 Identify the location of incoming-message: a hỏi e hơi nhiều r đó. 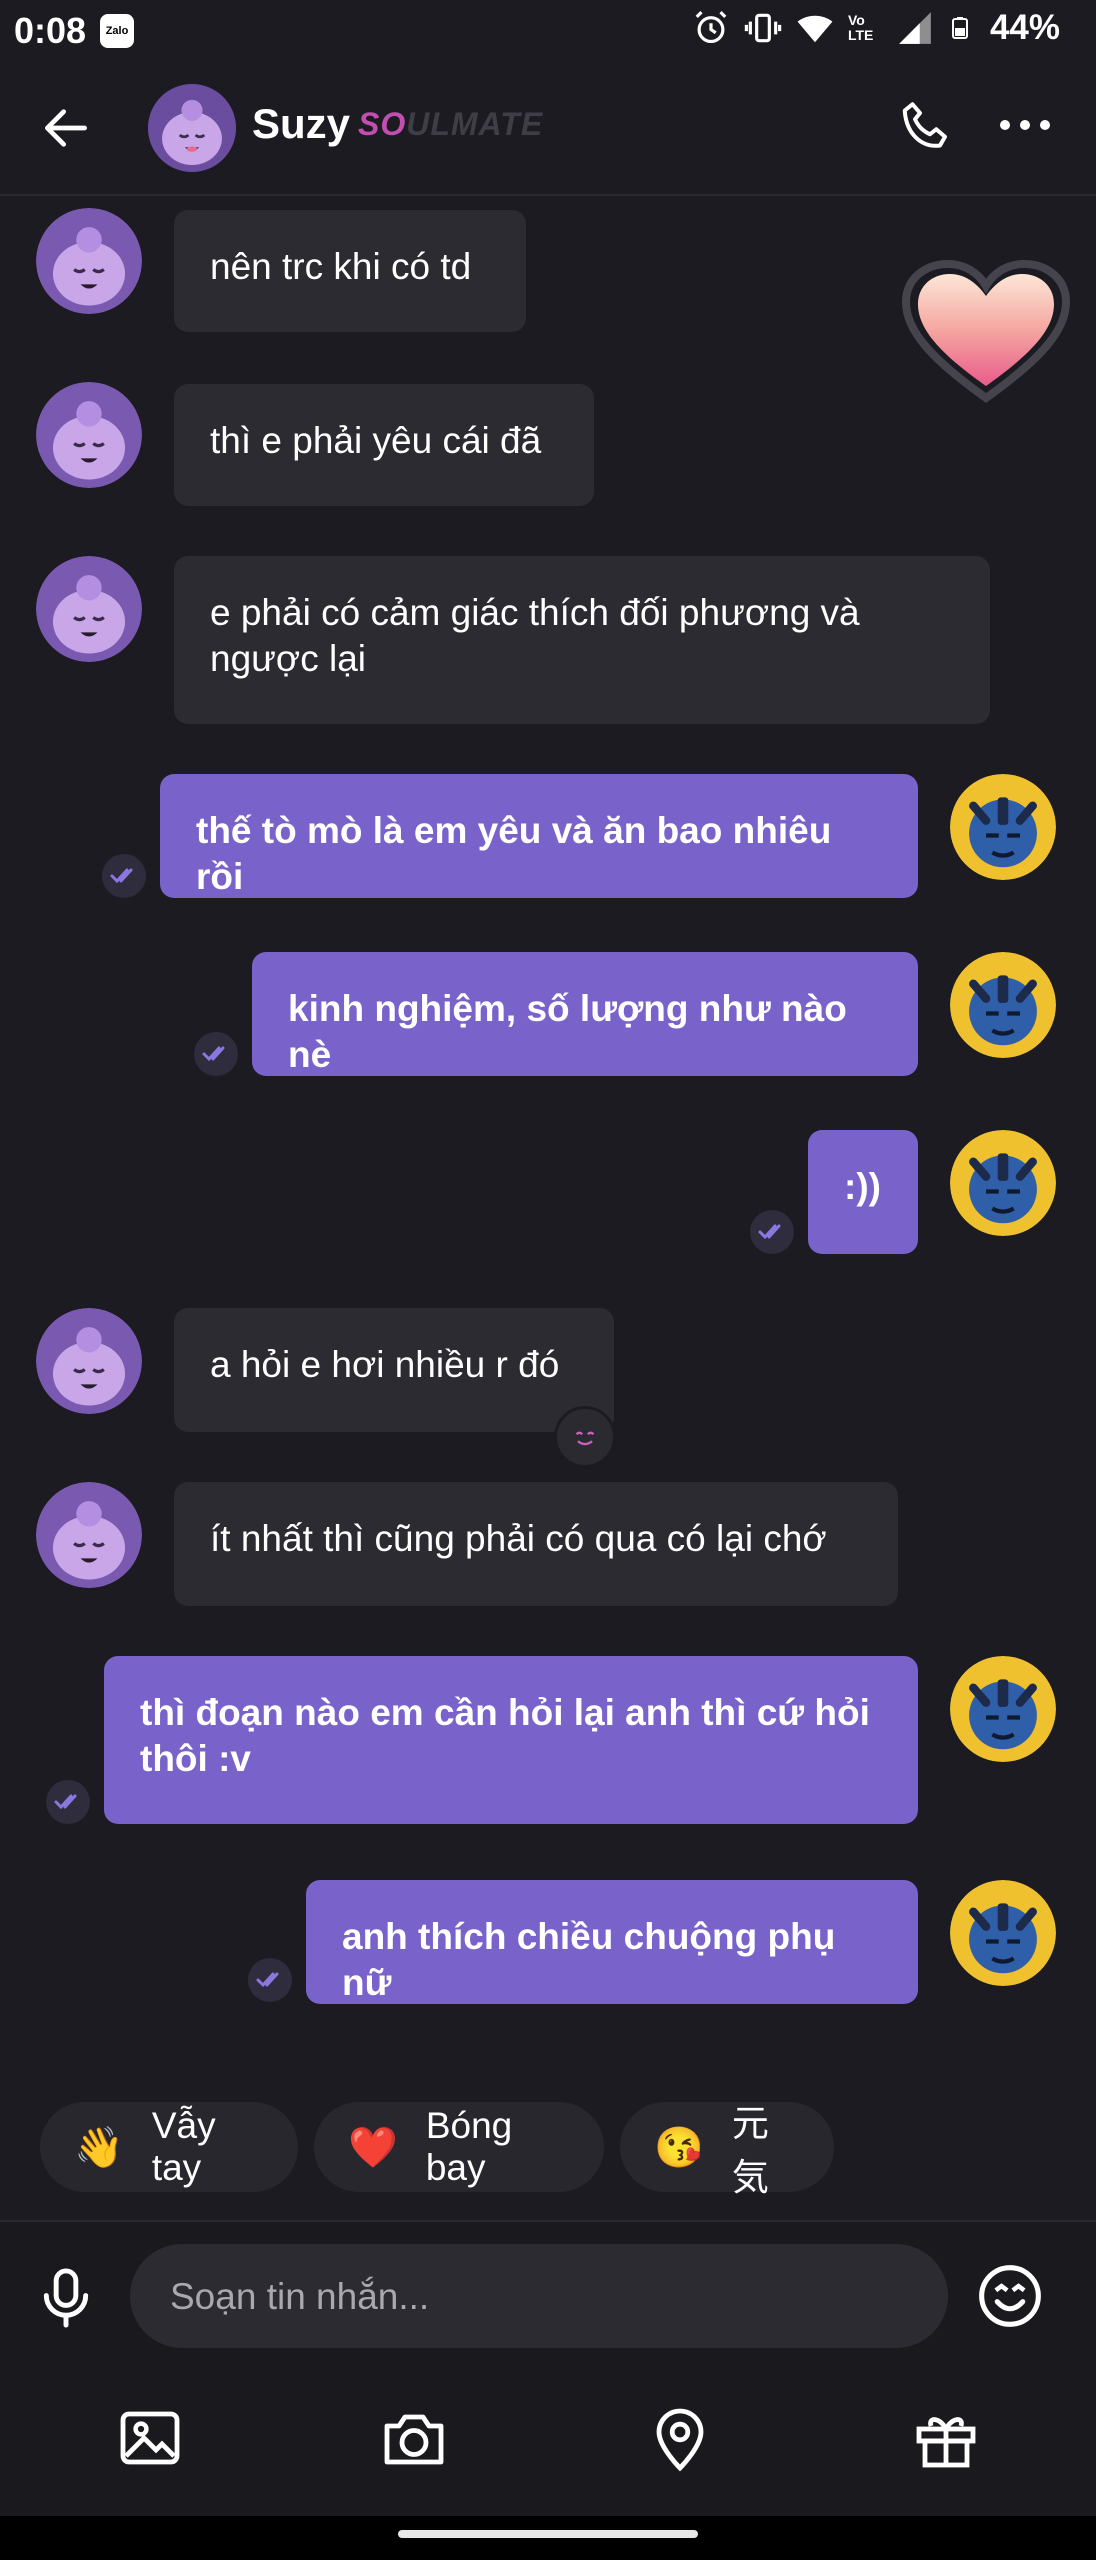
(394, 1370).